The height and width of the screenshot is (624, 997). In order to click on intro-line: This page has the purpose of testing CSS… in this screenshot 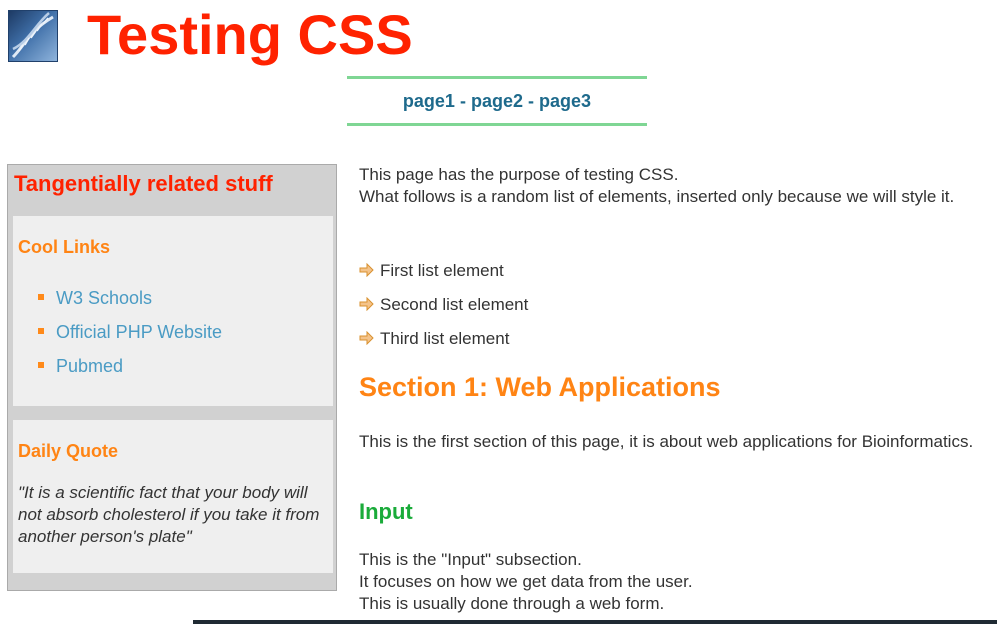, I will do `click(519, 174)`.